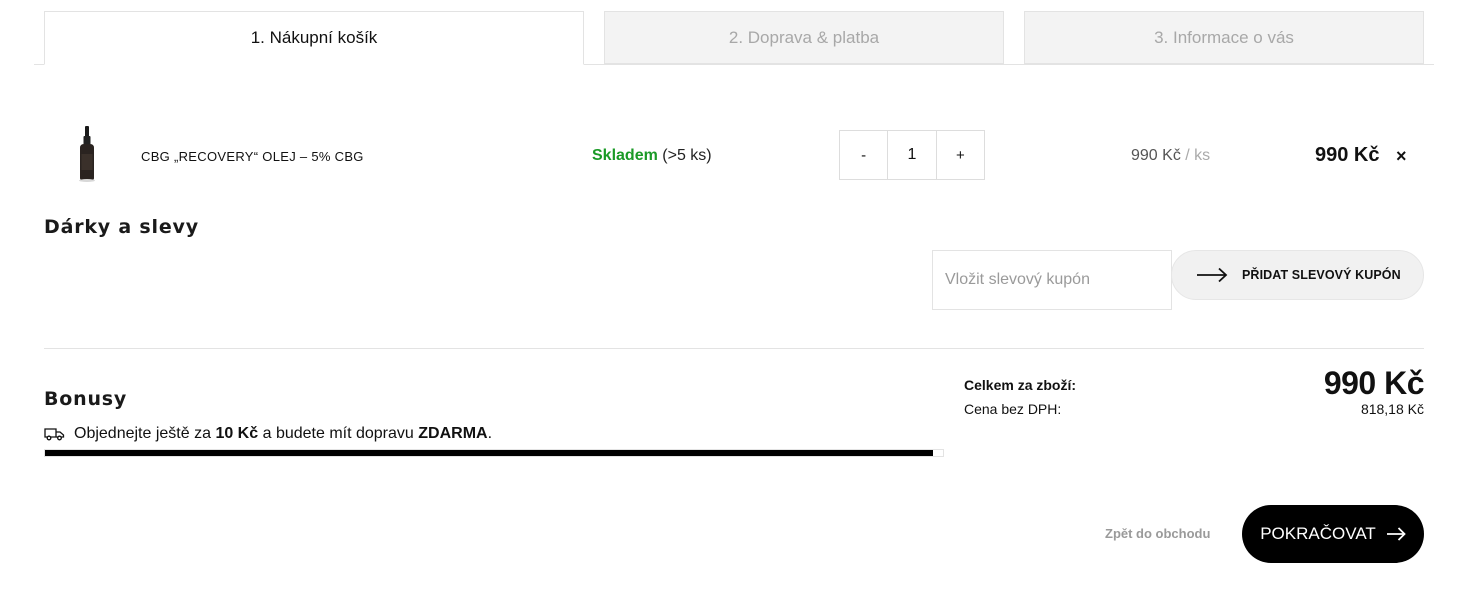  I want to click on tab-shipping-payment: 2. Doprava & platba, so click(804, 37).